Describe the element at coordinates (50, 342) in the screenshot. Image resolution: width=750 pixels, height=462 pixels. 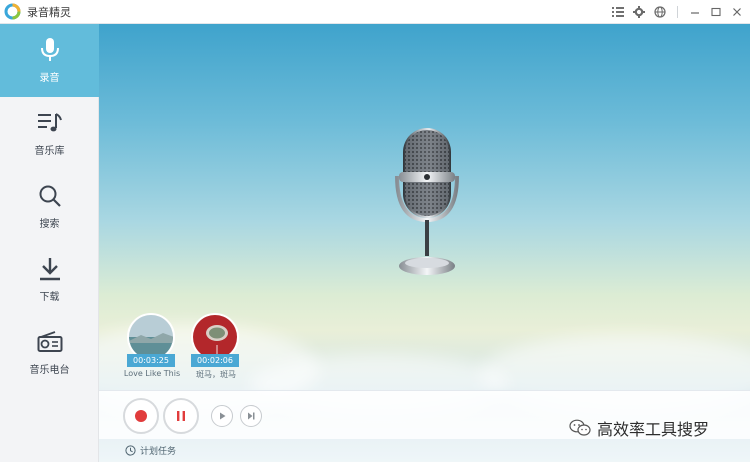
I see `radio-icon` at that location.